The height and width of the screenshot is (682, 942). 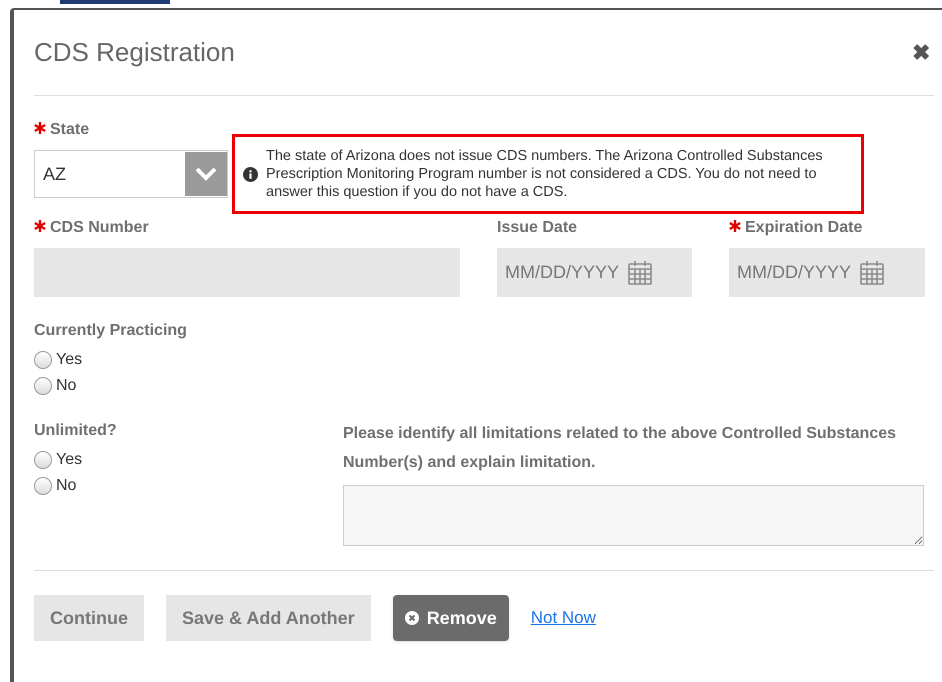 I want to click on field-label: CDS Number, so click(x=99, y=228).